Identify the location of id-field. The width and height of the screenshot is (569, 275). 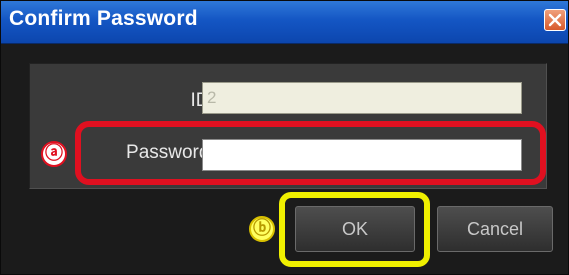
(362, 98).